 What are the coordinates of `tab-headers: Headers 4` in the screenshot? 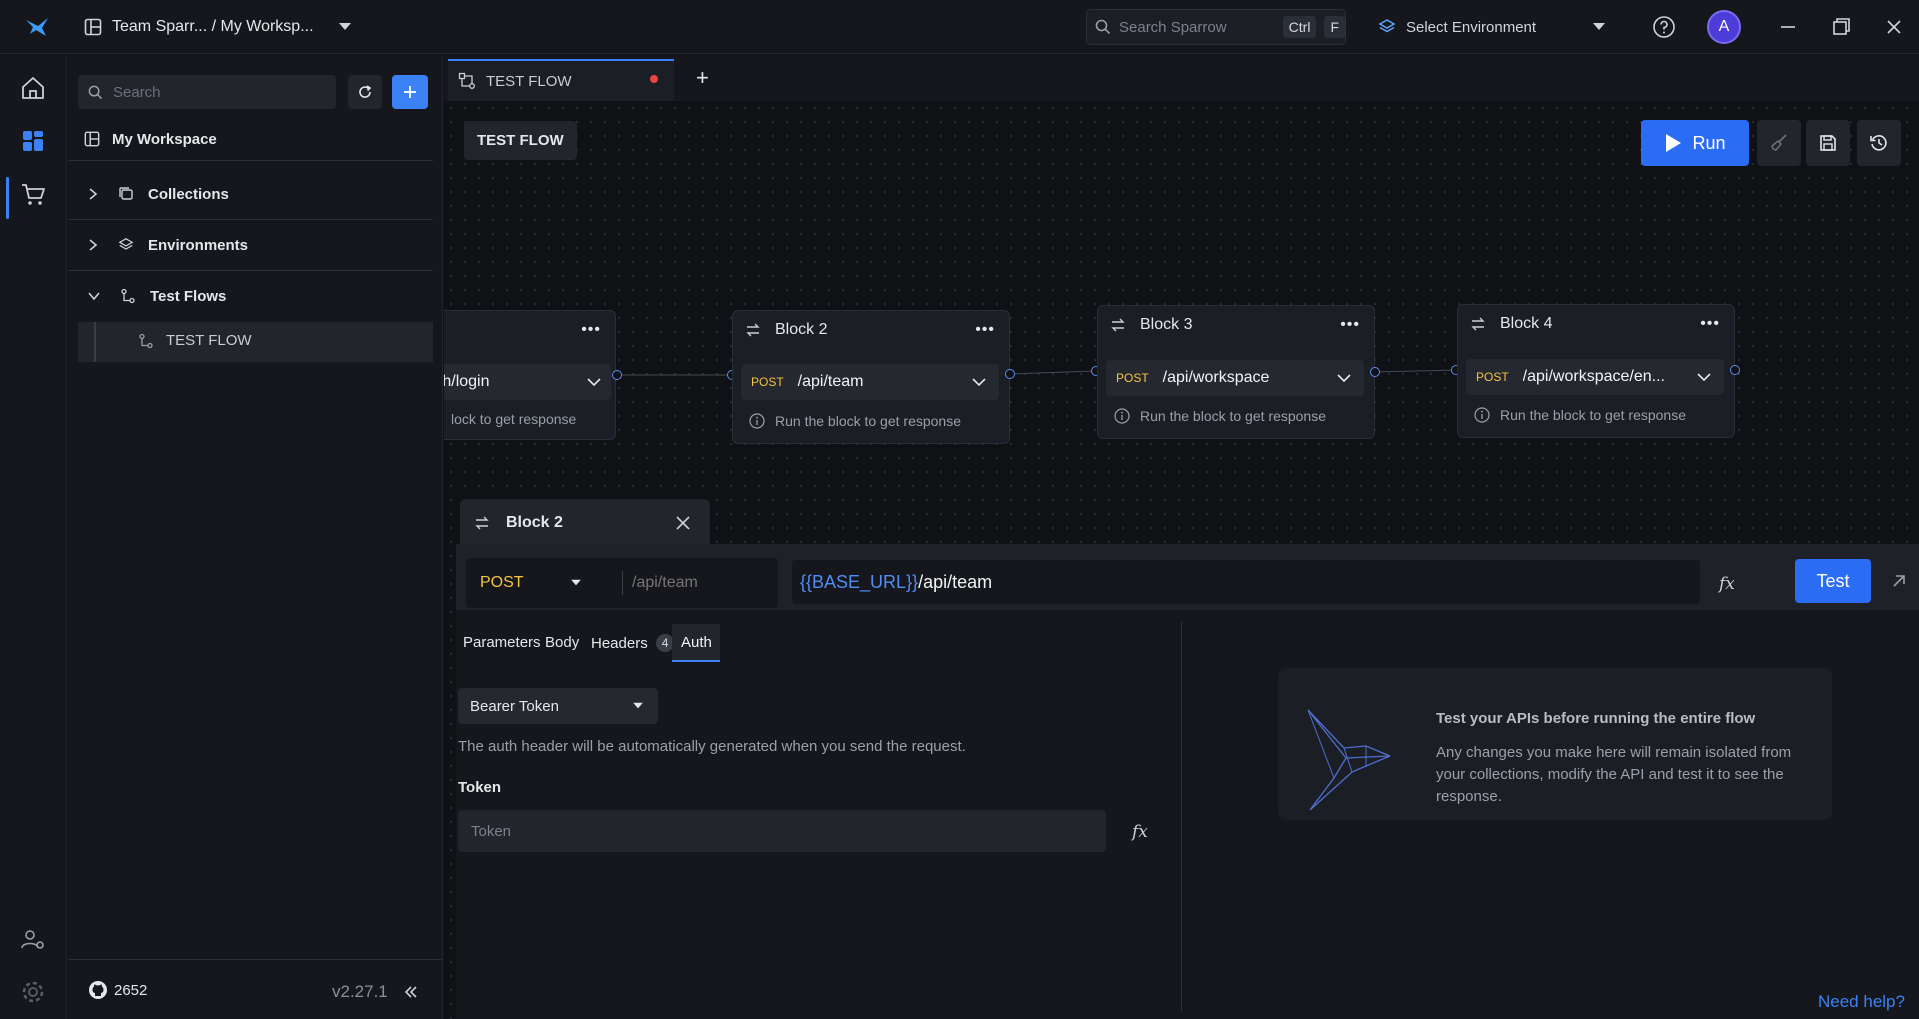 It's located at (633, 643).